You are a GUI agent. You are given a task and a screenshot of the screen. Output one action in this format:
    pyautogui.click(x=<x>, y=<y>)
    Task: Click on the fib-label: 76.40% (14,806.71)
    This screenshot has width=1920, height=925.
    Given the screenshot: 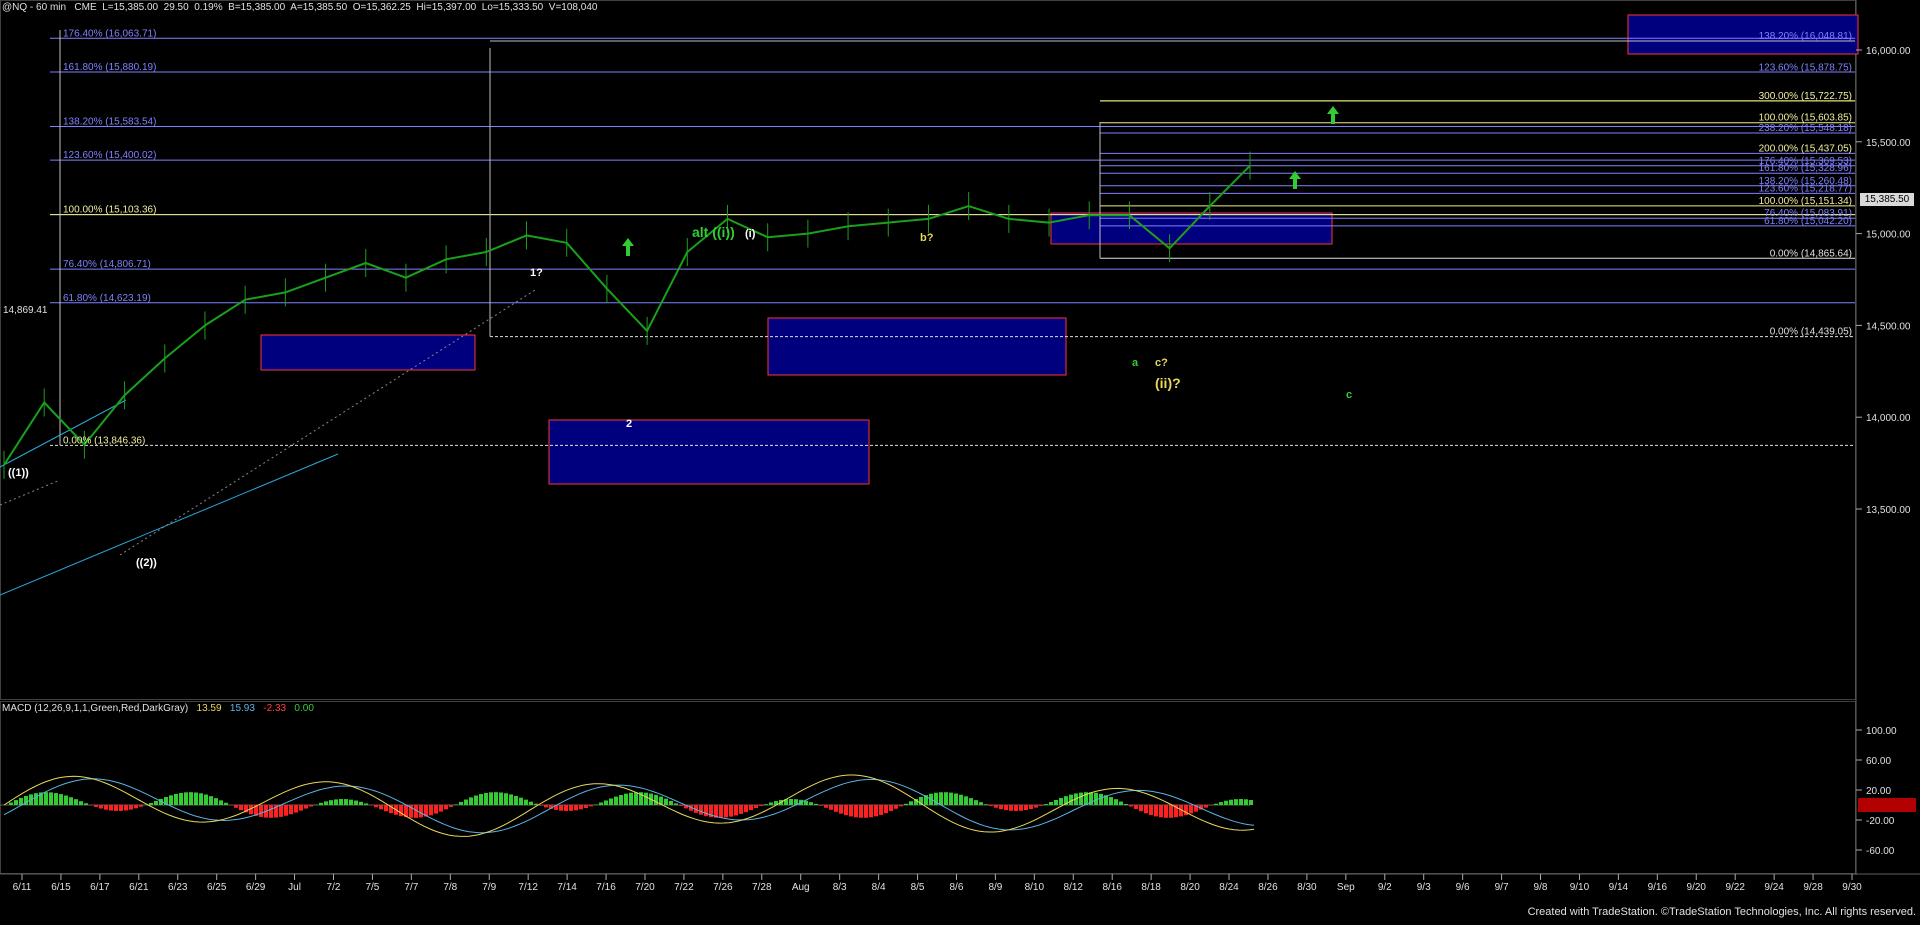 What is the action you would take?
    pyautogui.click(x=107, y=264)
    